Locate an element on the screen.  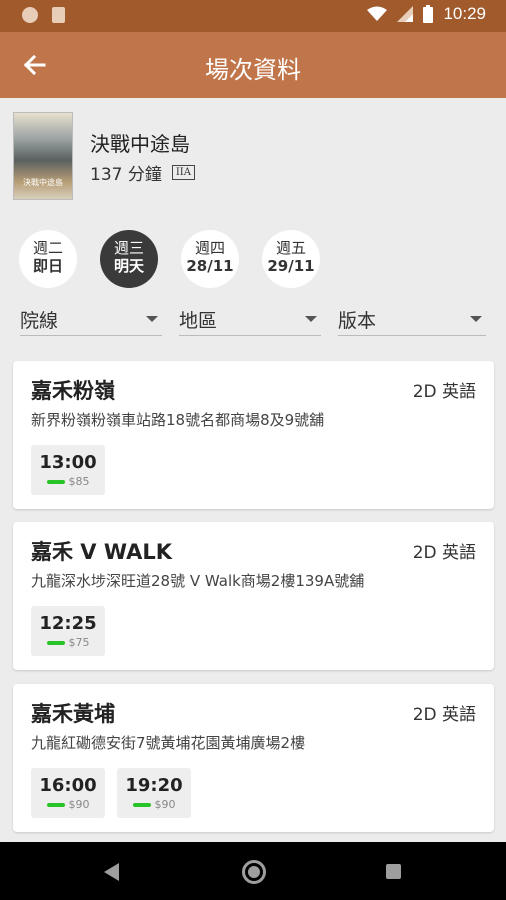
showtime-time: 16:00 is located at coordinates (68, 785).